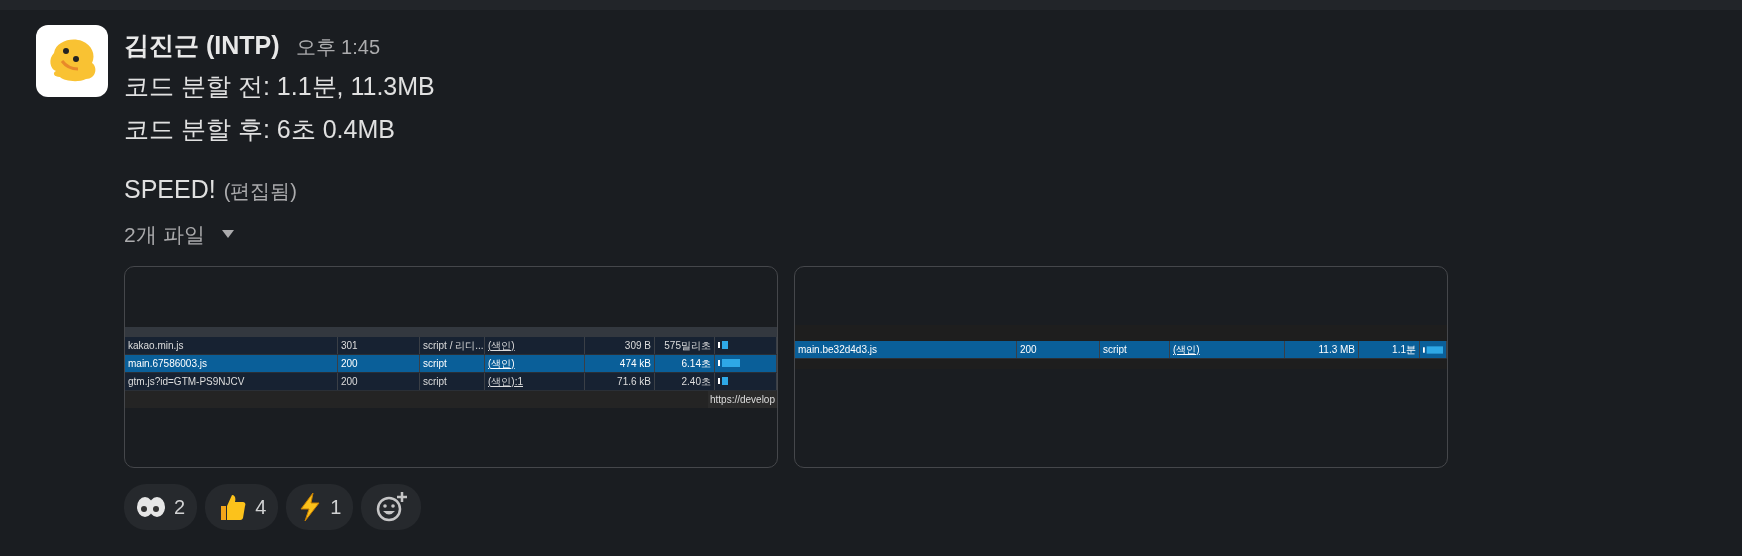  What do you see at coordinates (202, 46) in the screenshot?
I see `author-name: 김진근 (INTP)` at bounding box center [202, 46].